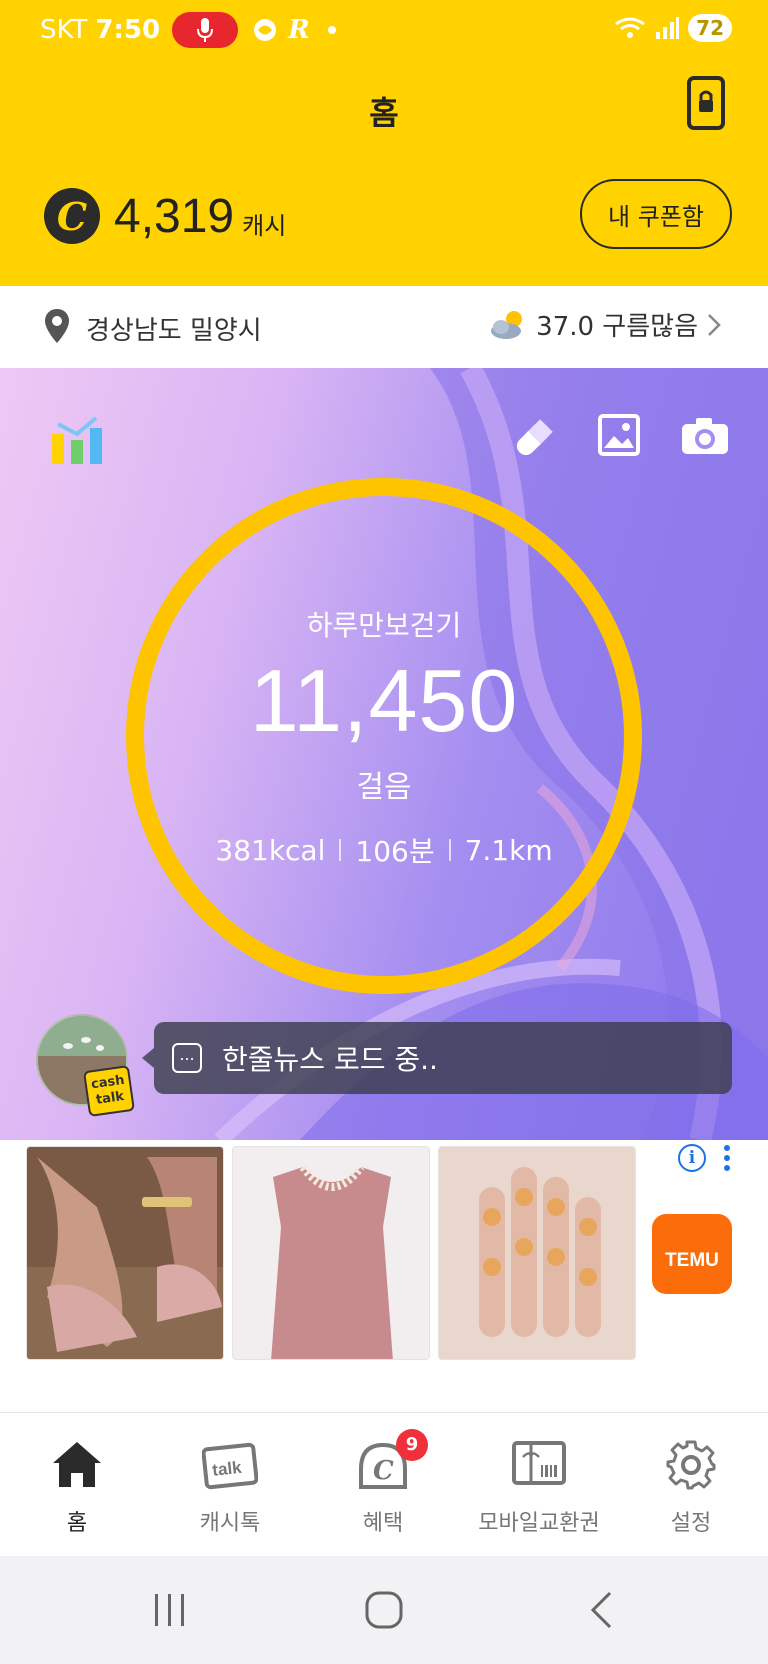 This screenshot has height=1664, width=768. What do you see at coordinates (57, 326) in the screenshot?
I see `location-pin-icon` at bounding box center [57, 326].